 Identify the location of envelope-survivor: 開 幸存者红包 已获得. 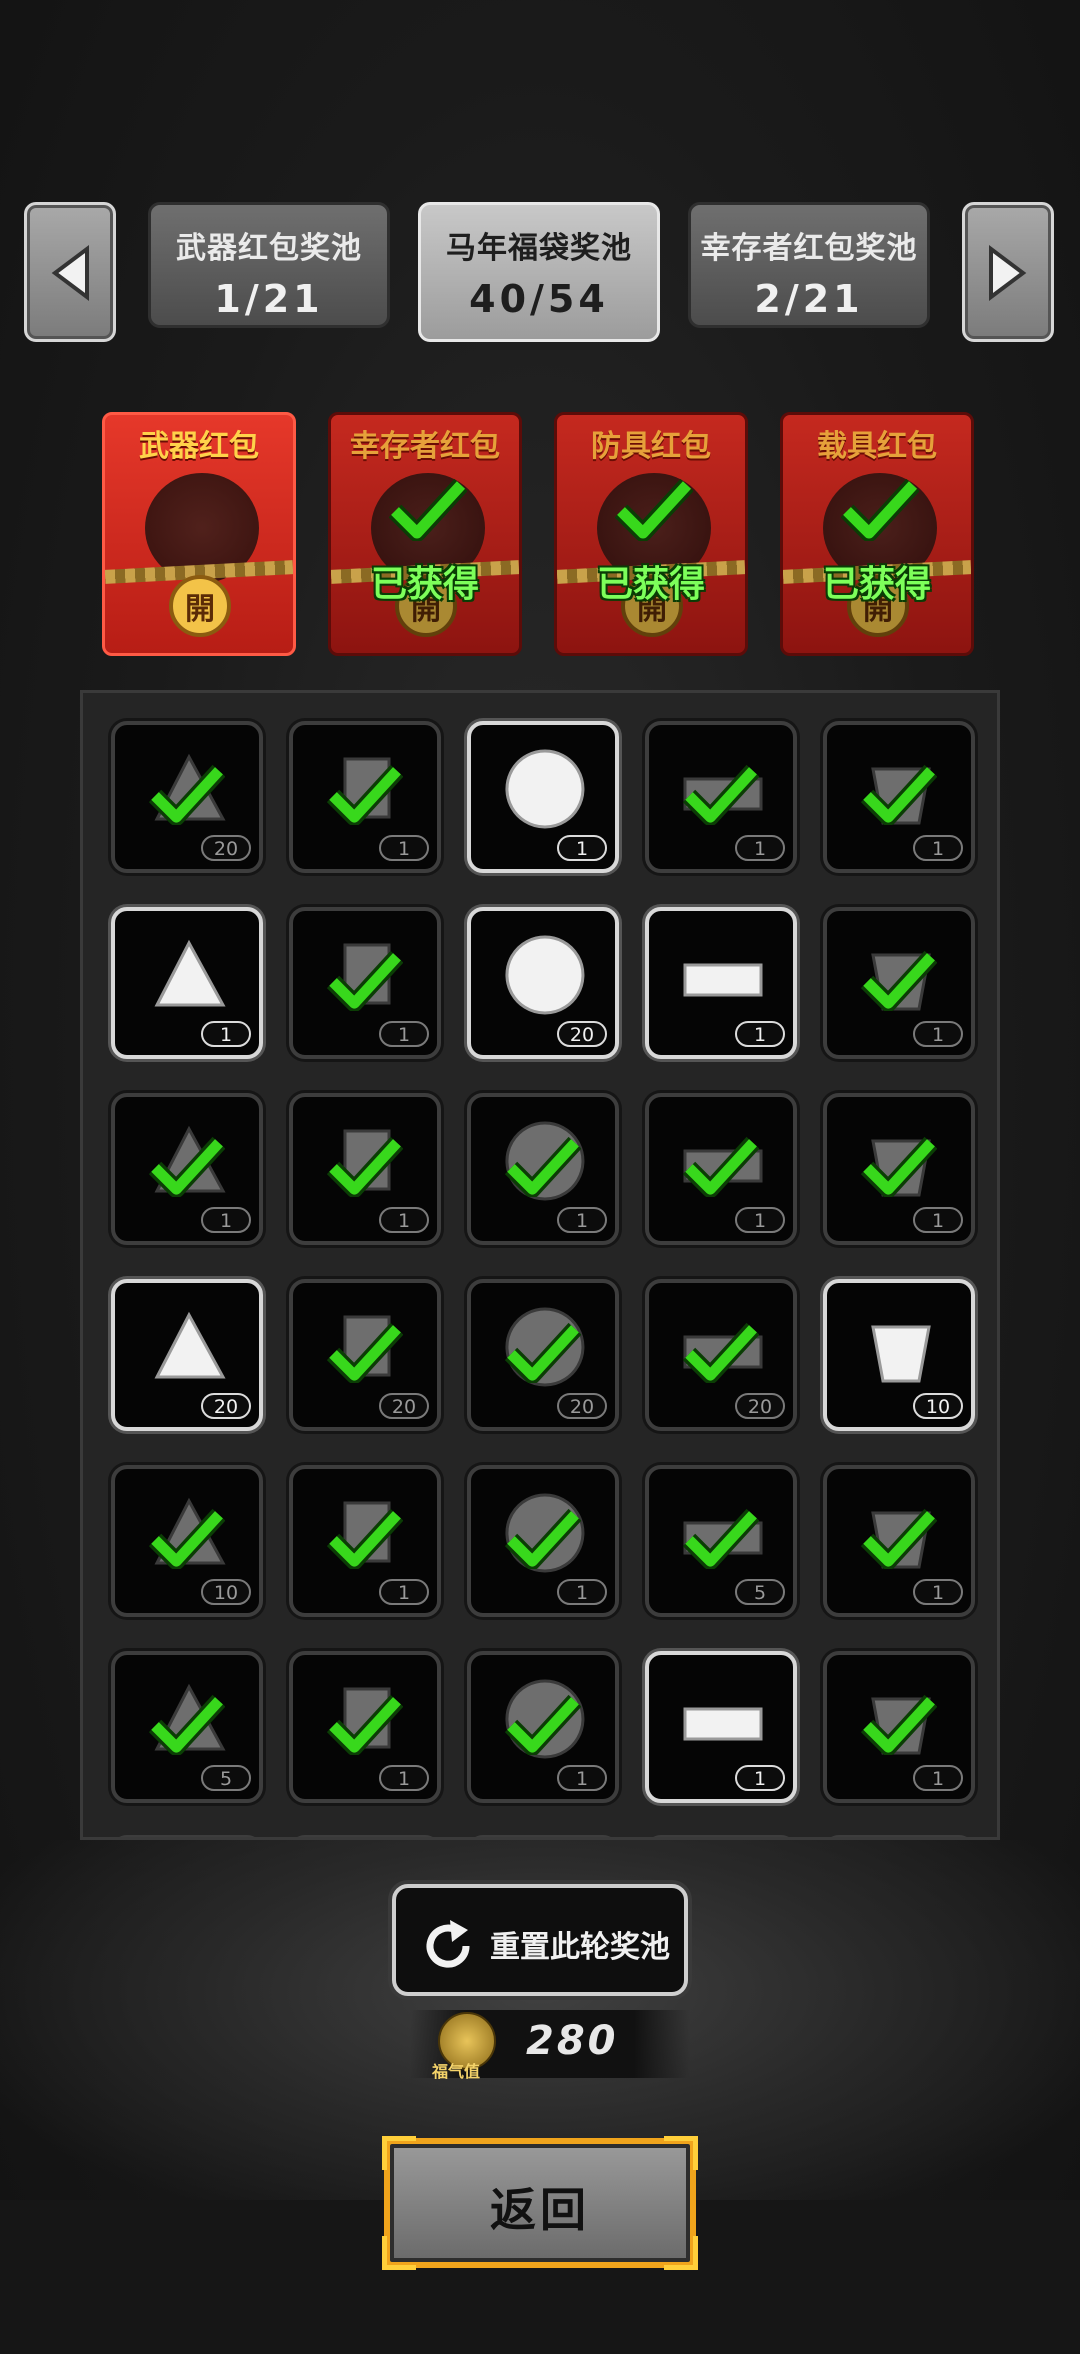
(425, 534).